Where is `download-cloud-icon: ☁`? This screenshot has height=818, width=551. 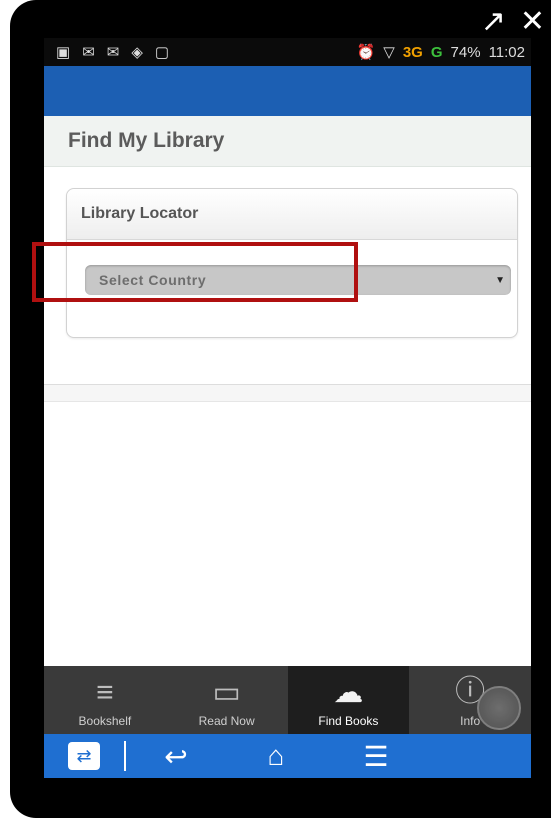
download-cloud-icon: ☁ is located at coordinates (348, 692).